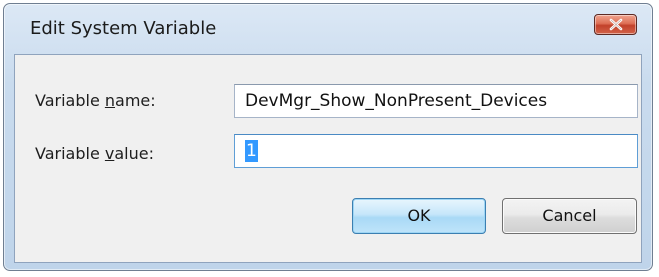  What do you see at coordinates (110, 100) in the screenshot?
I see `access-key-n: n` at bounding box center [110, 100].